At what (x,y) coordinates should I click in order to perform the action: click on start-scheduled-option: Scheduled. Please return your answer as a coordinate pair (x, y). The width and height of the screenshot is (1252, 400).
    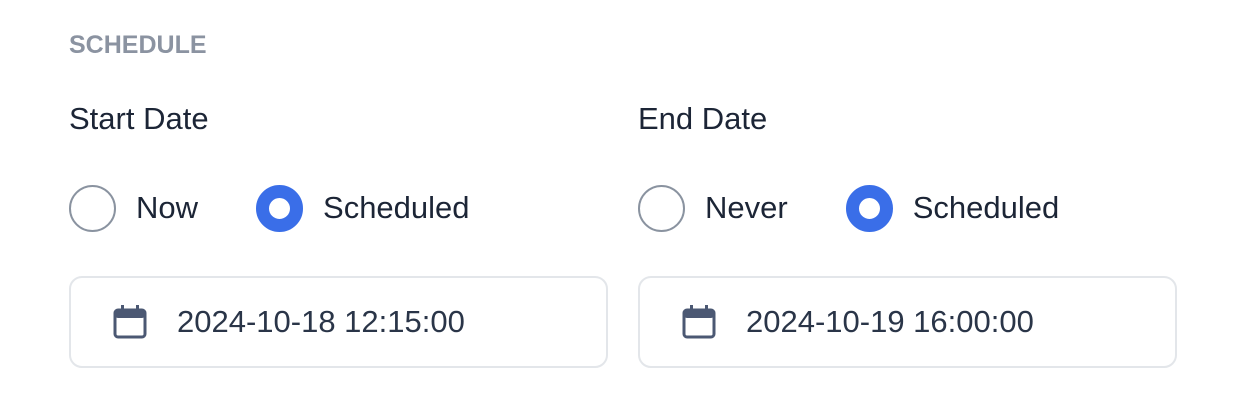
    Looking at the image, I should click on (363, 208).